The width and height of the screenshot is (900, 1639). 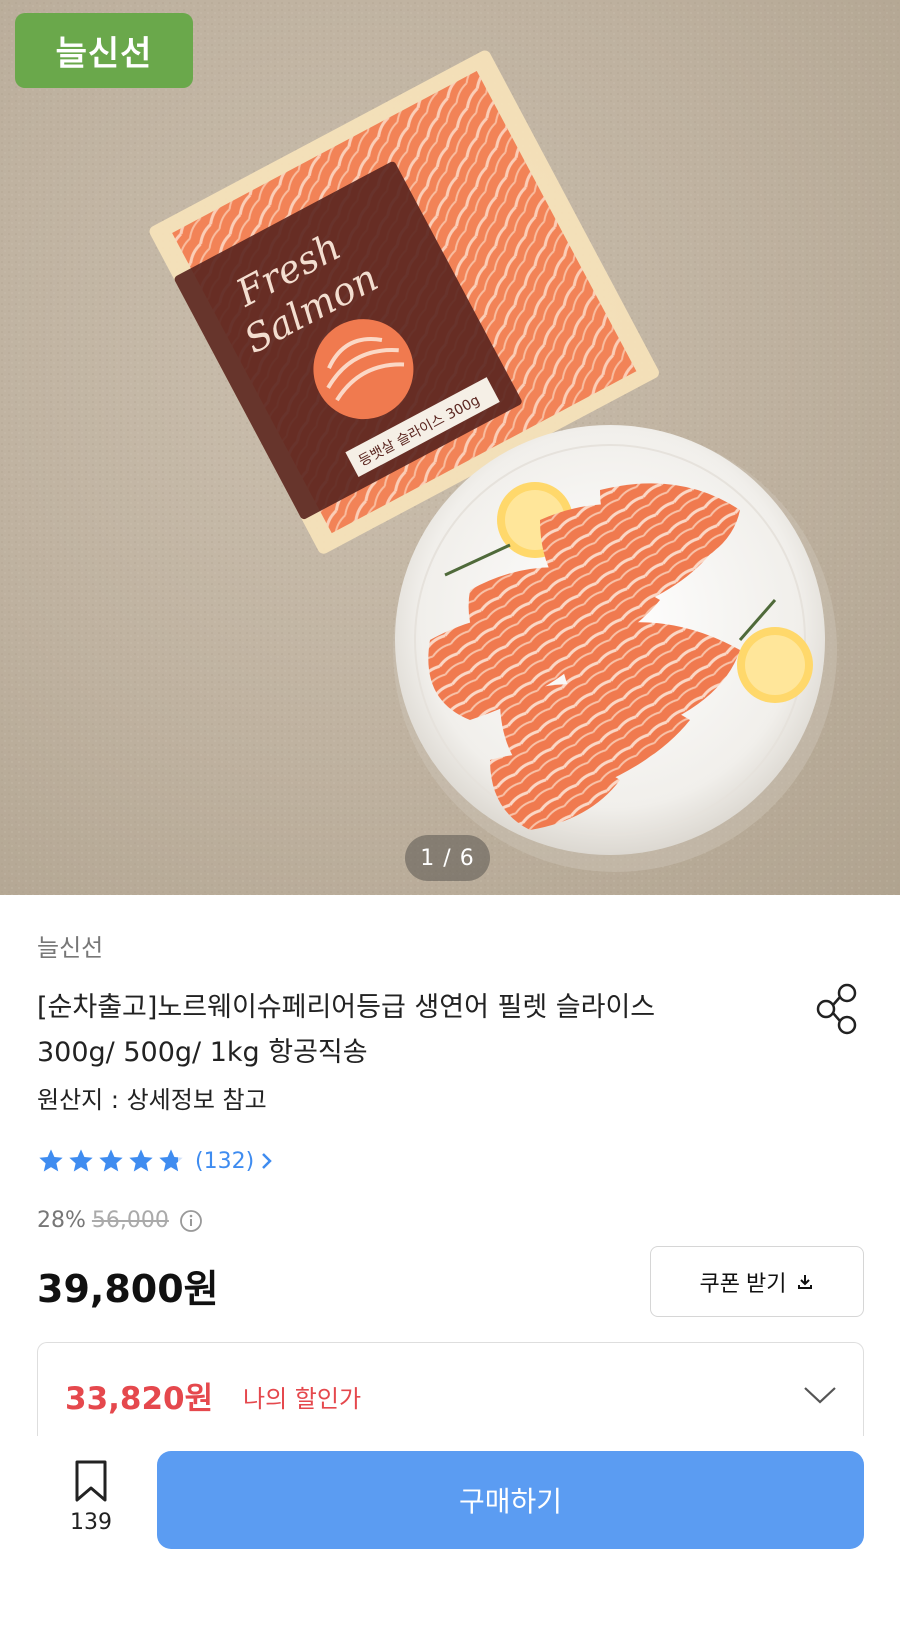 I want to click on bookmark-count: 139, so click(x=91, y=1522).